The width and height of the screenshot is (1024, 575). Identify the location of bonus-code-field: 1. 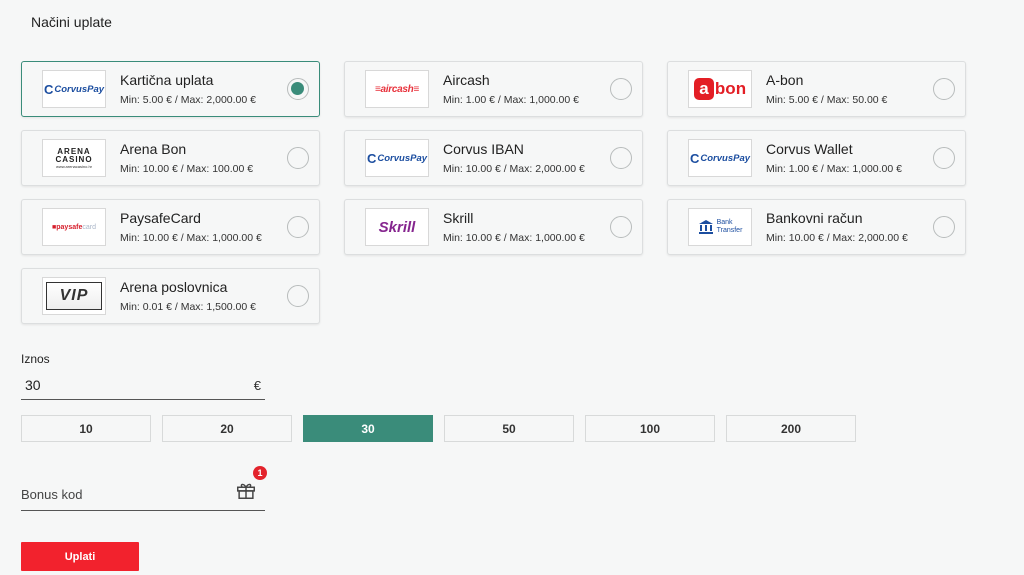
(144, 488).